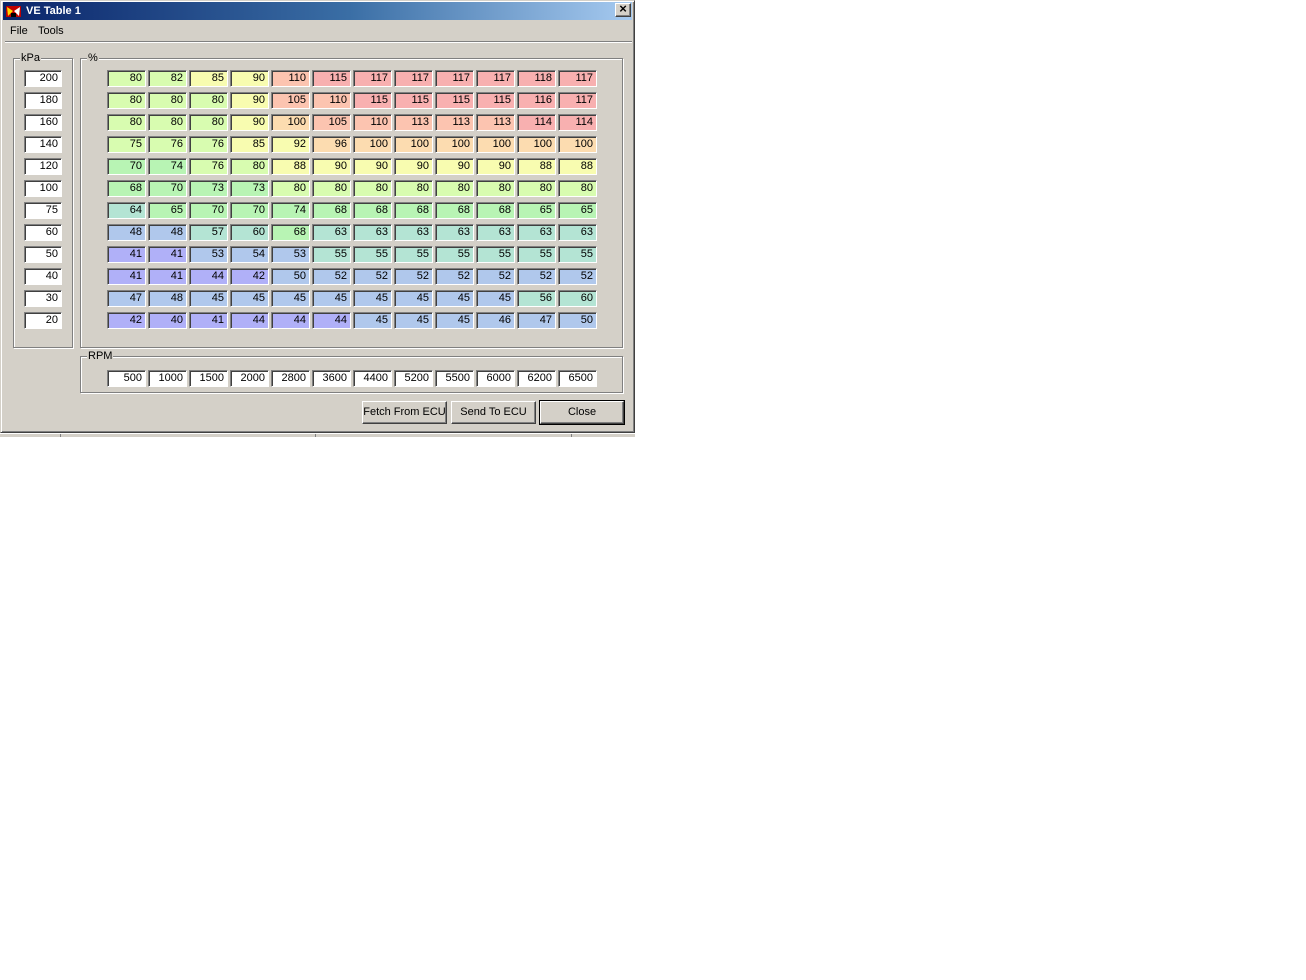  Describe the element at coordinates (536, 298) in the screenshot. I see `ve-cell: 56` at that location.